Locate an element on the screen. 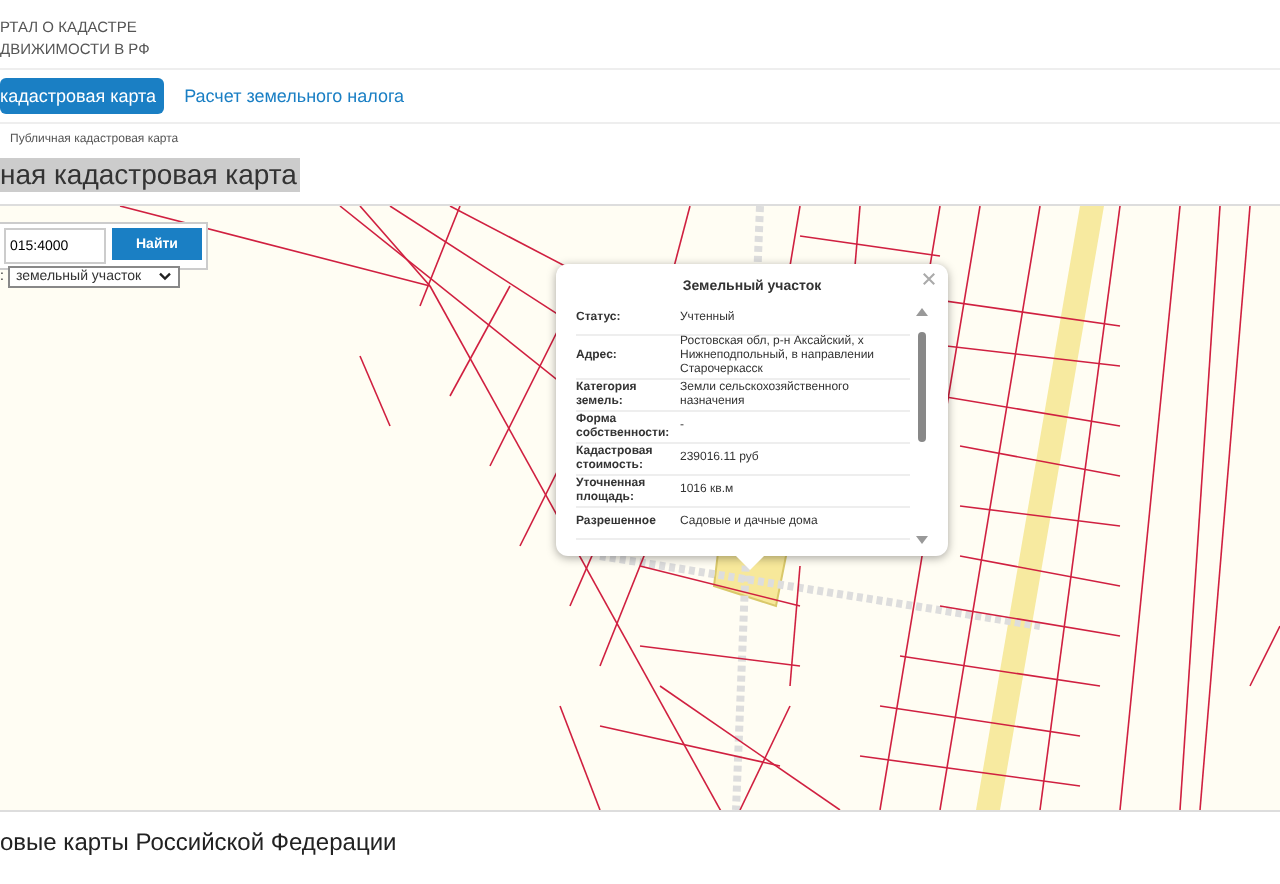 The height and width of the screenshot is (884, 1280). section-heading: овые карты Российской Федерации is located at coordinates (199, 841).